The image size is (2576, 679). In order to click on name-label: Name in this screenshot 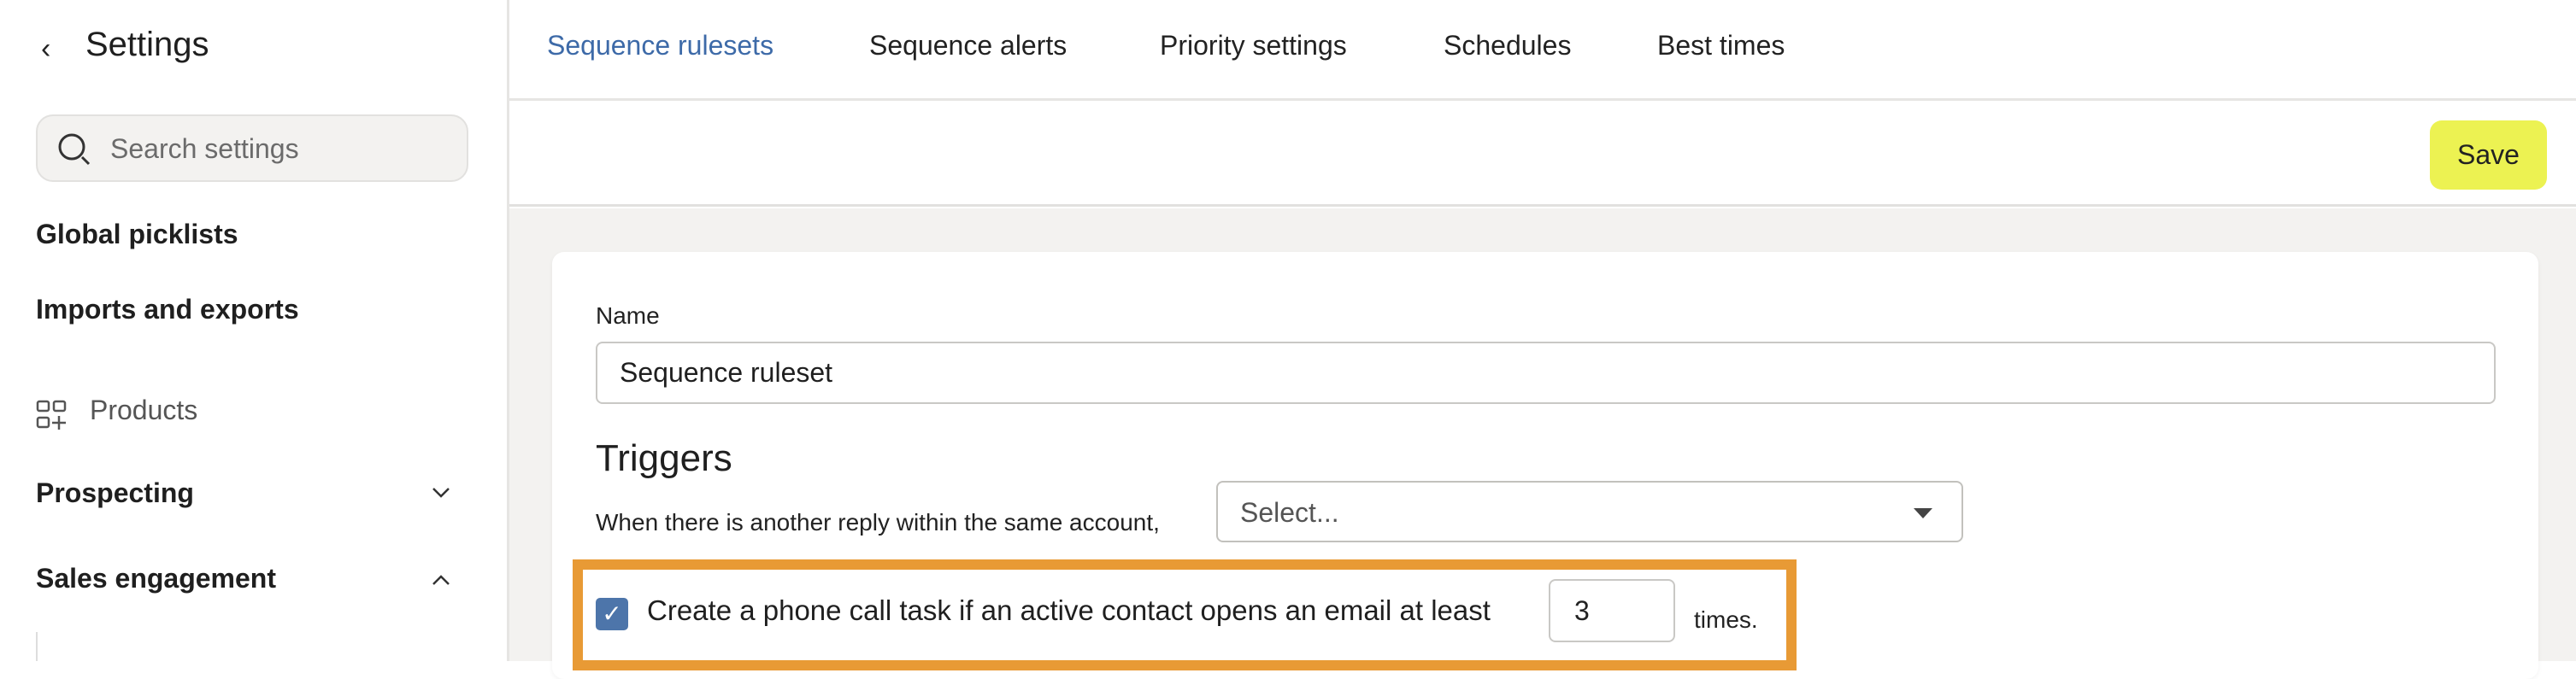, I will do `click(628, 315)`.